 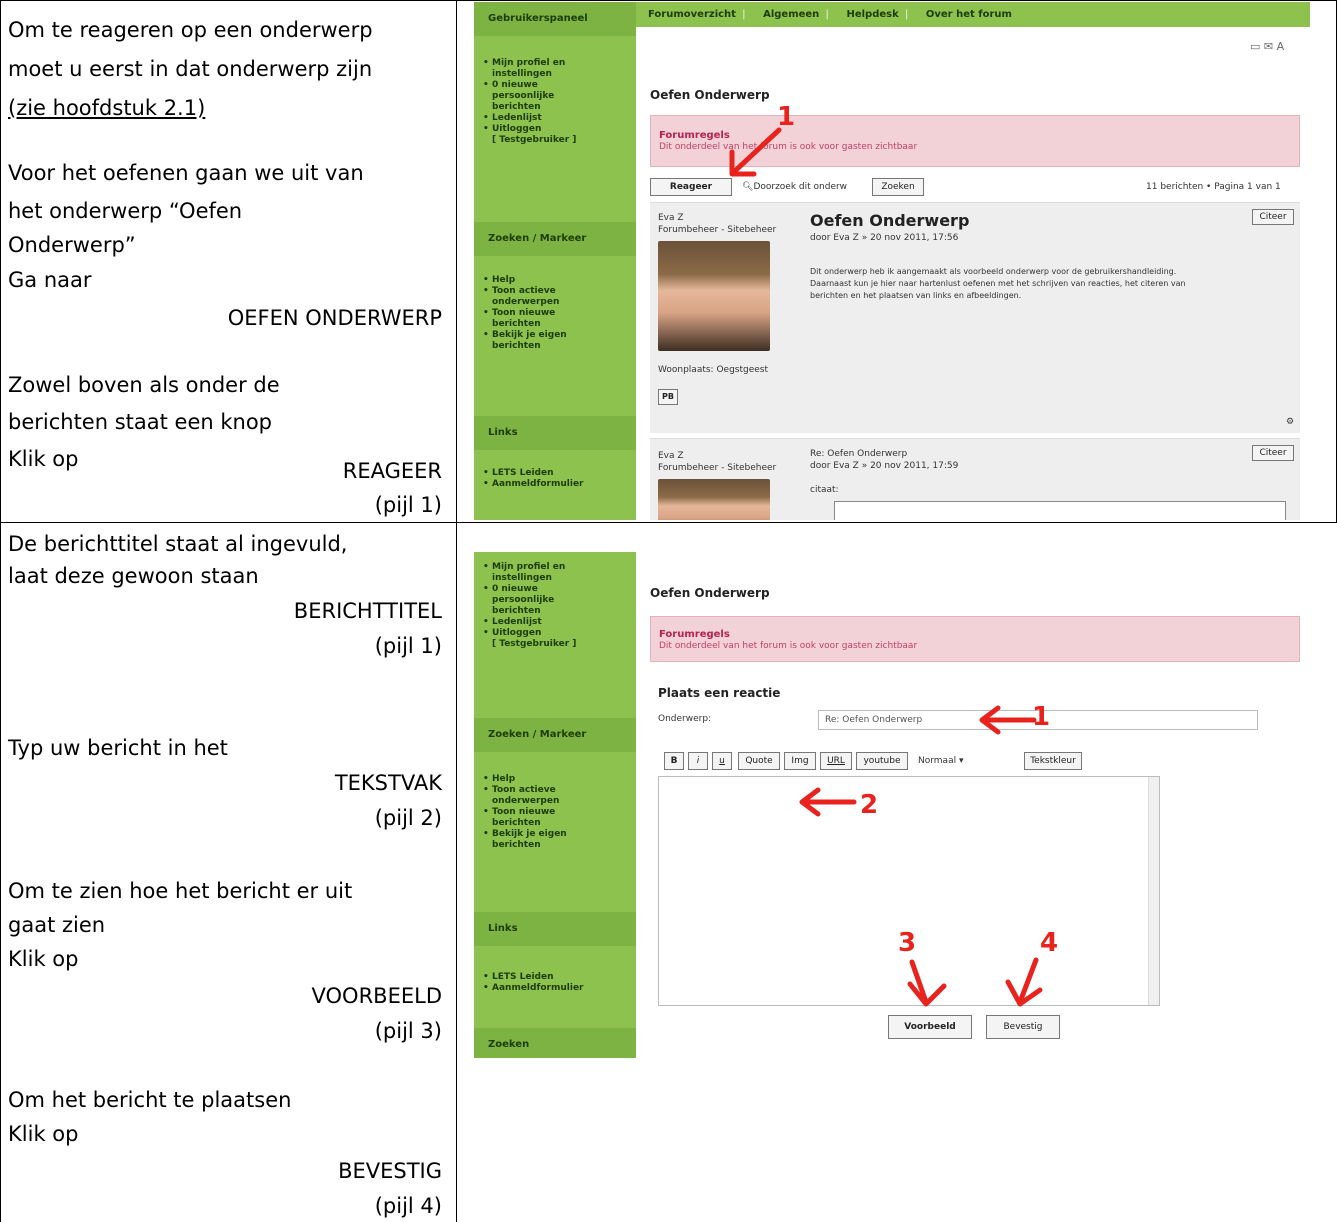 I want to click on instruction-keyword: REAGEER, so click(x=392, y=471).